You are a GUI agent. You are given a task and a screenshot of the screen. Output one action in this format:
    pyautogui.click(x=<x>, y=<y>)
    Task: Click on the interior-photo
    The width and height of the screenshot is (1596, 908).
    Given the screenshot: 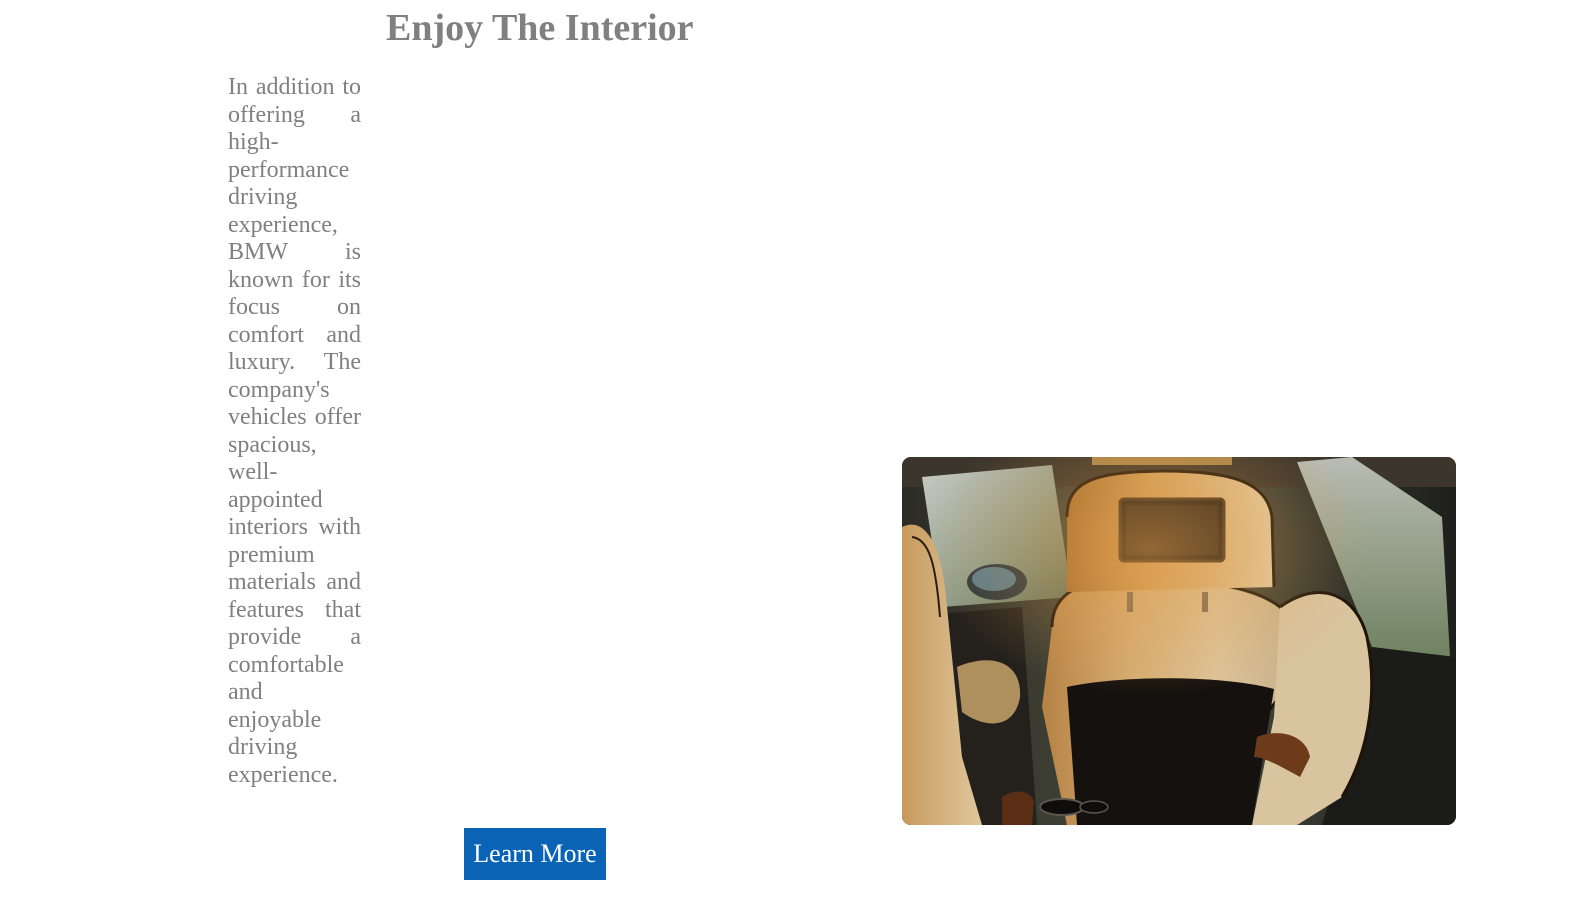 What is the action you would take?
    pyautogui.click(x=1179, y=641)
    